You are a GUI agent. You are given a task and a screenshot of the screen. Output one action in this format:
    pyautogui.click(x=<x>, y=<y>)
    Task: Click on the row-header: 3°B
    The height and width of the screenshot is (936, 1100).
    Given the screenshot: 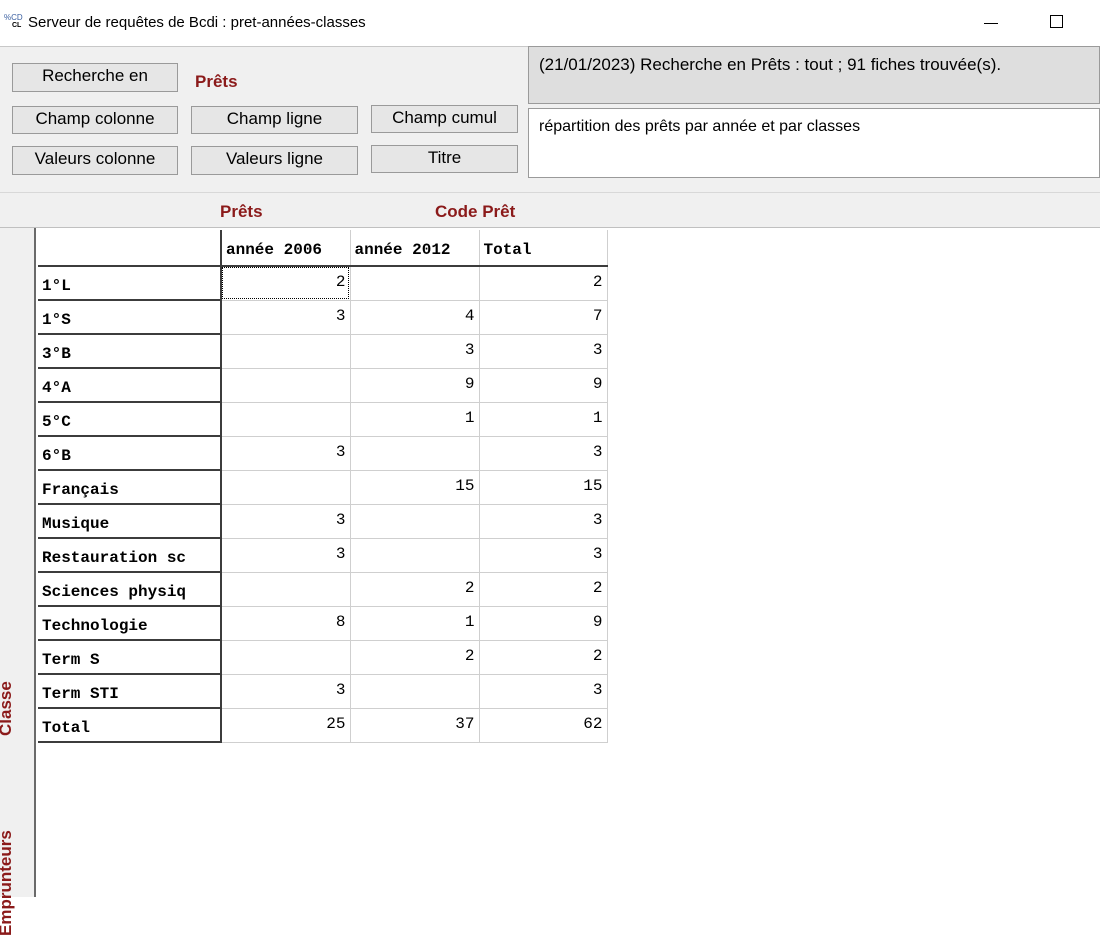 What is the action you would take?
    pyautogui.click(x=130, y=351)
    